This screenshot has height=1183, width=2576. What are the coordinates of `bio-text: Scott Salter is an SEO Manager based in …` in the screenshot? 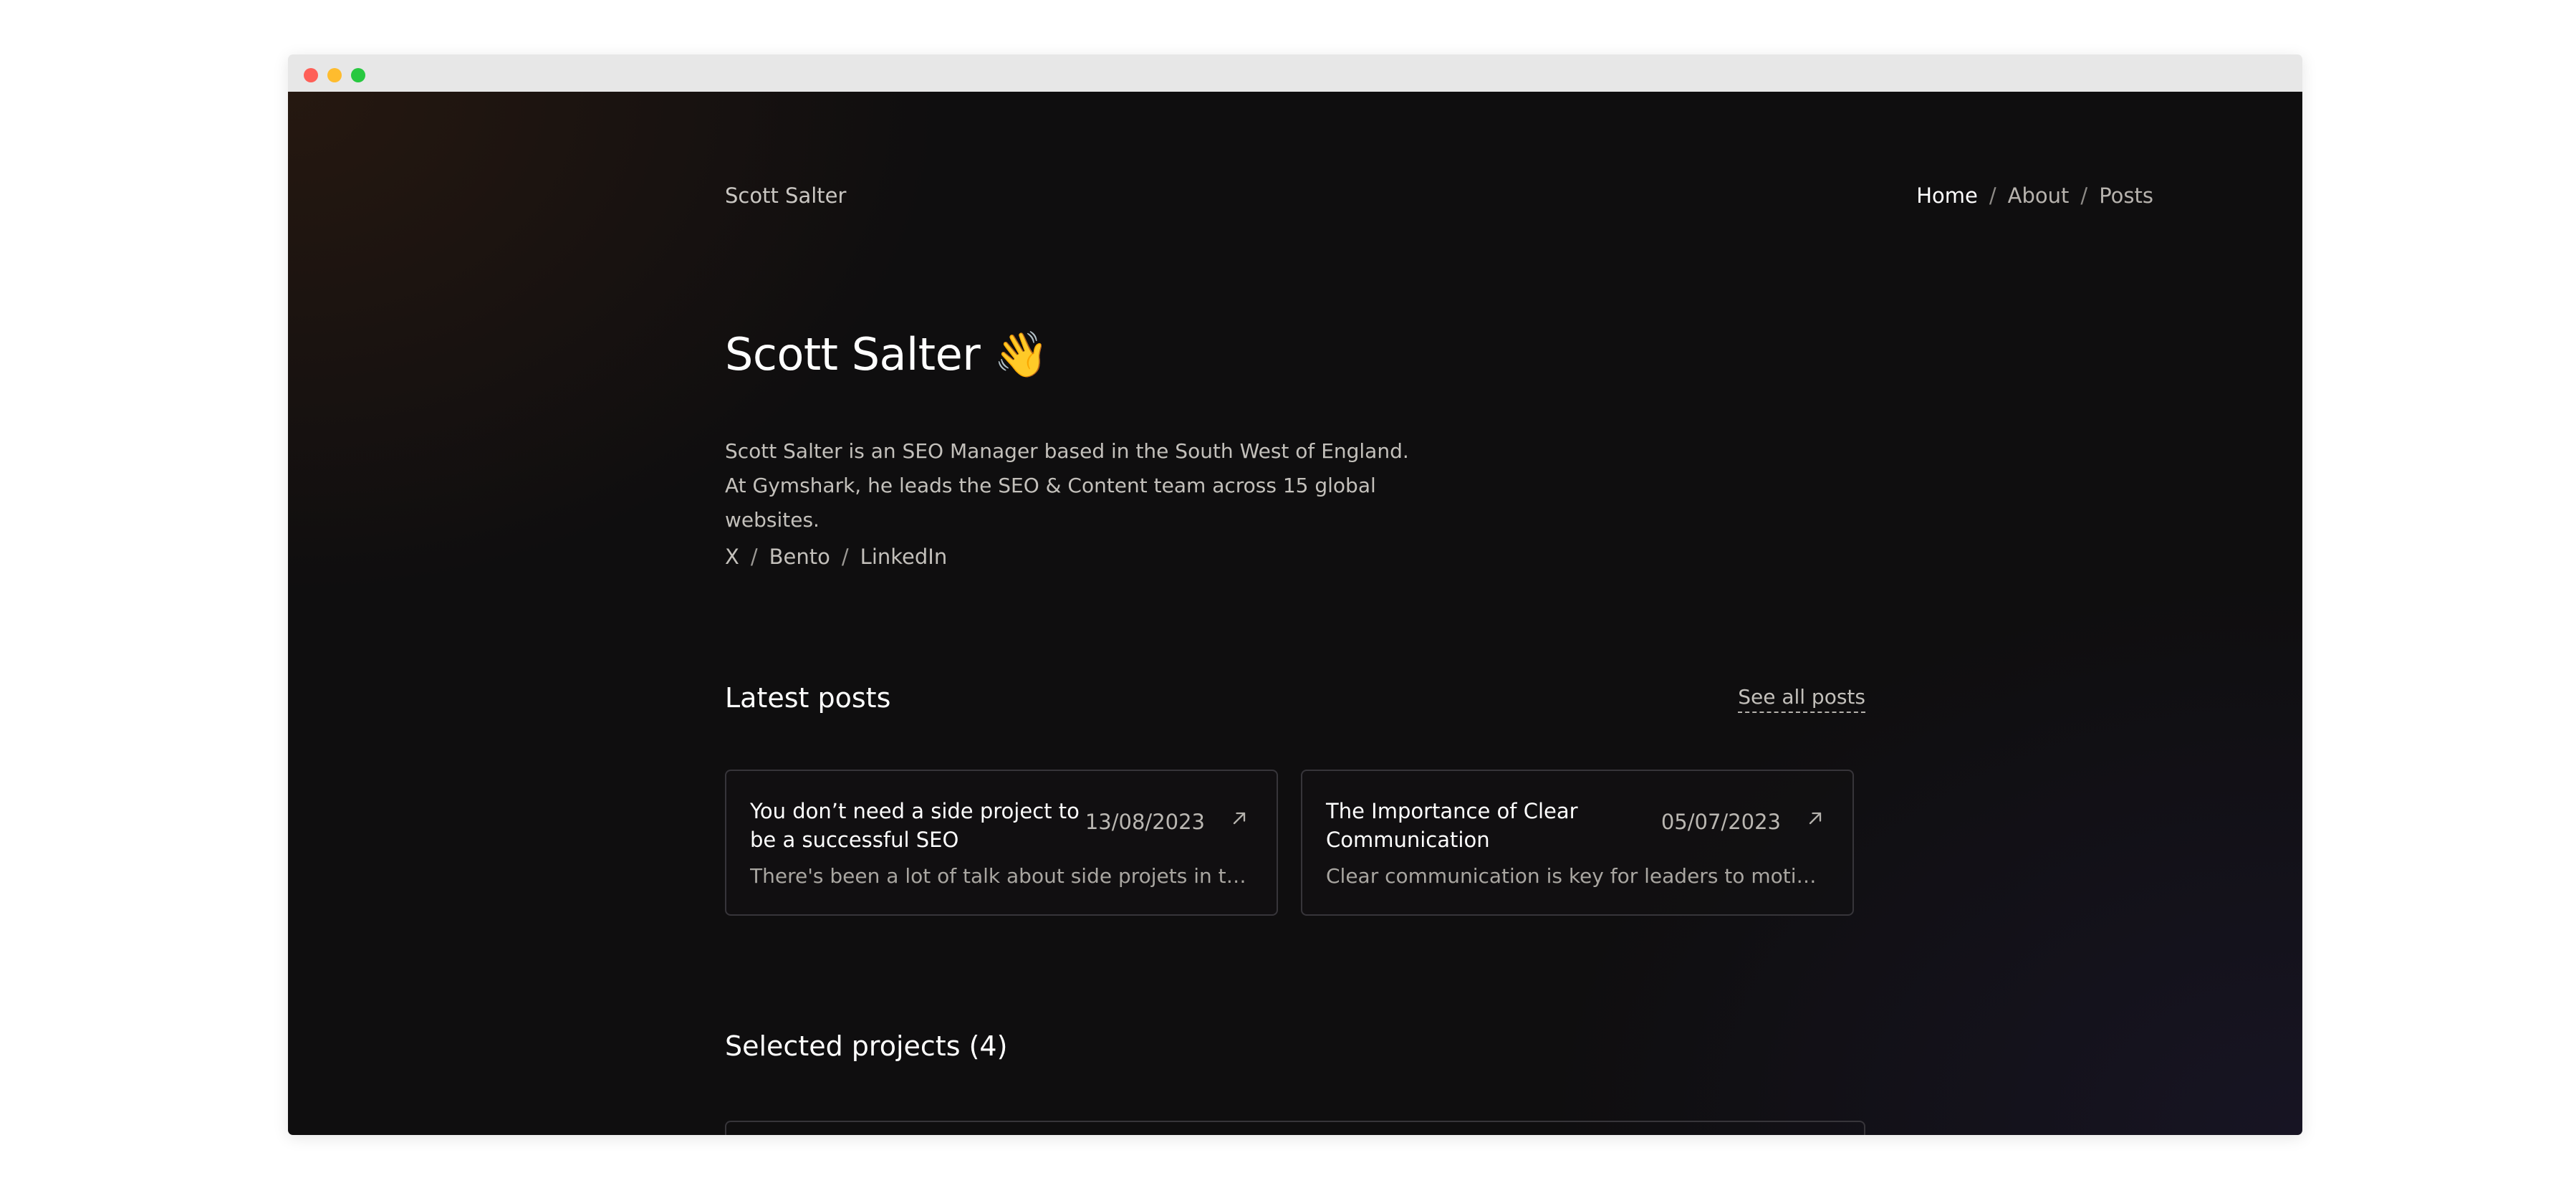 It's located at (1067, 485).